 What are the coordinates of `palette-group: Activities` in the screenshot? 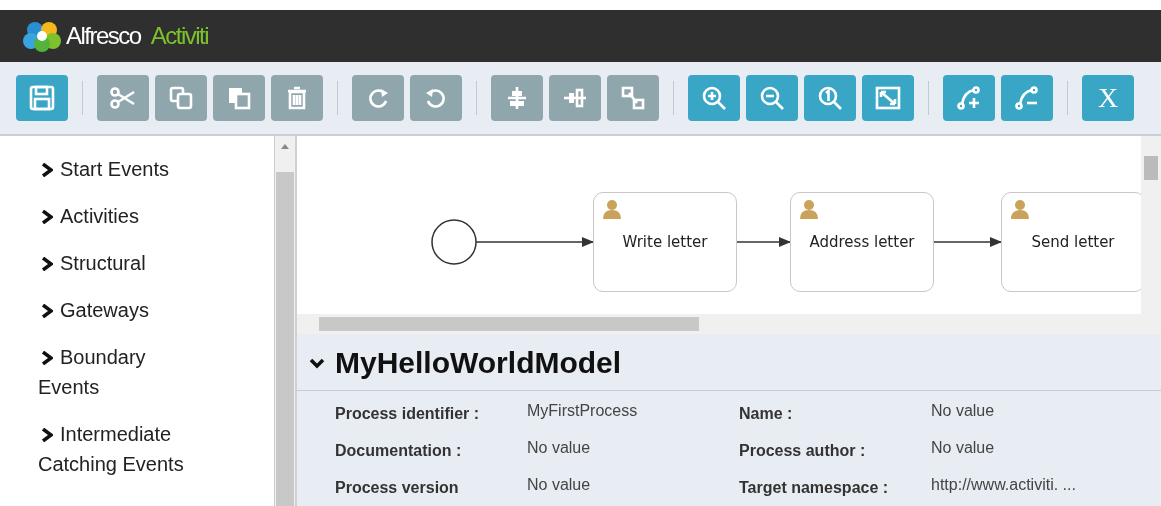 It's located at (123, 216).